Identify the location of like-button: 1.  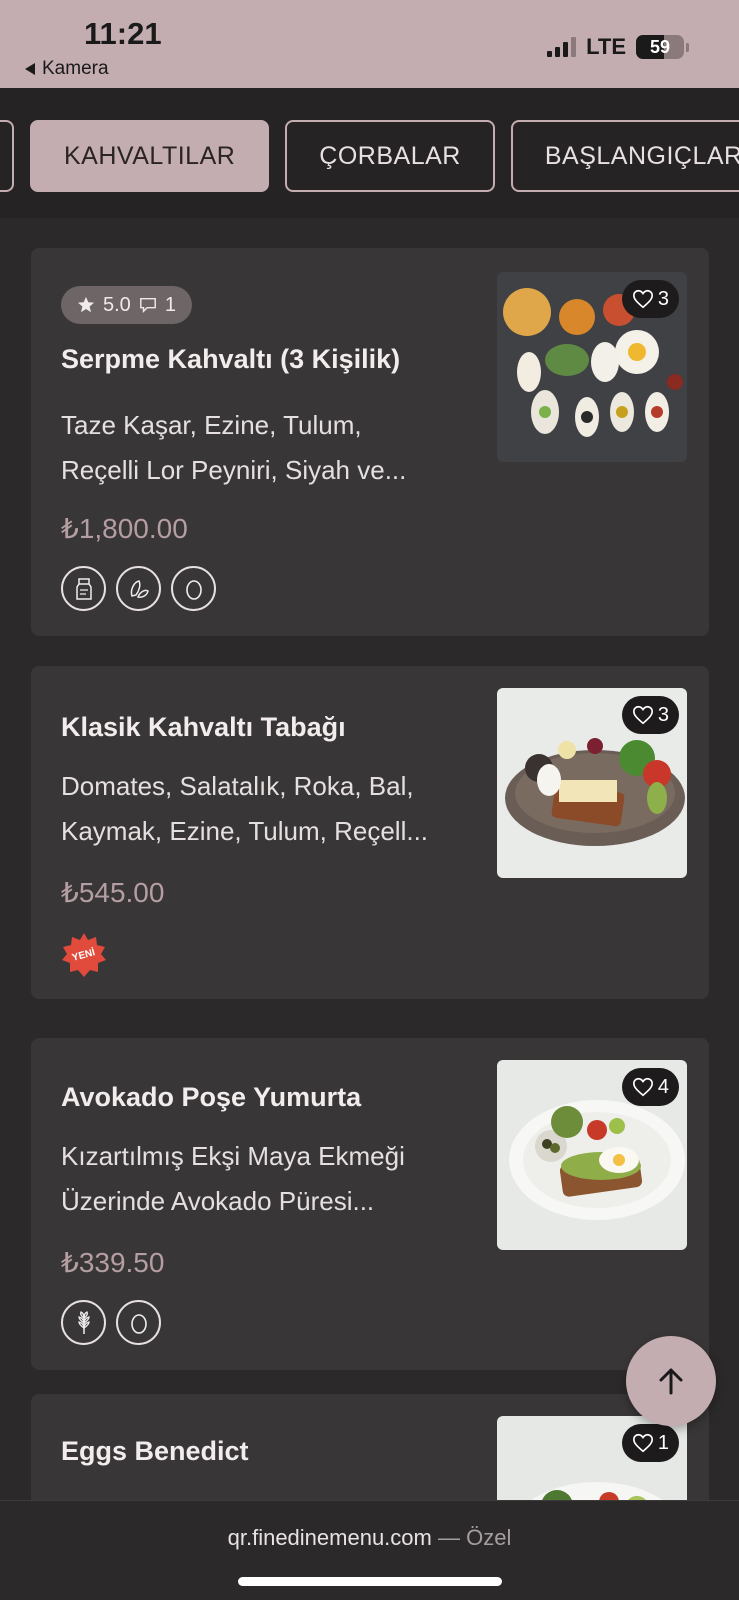
(650, 1443).